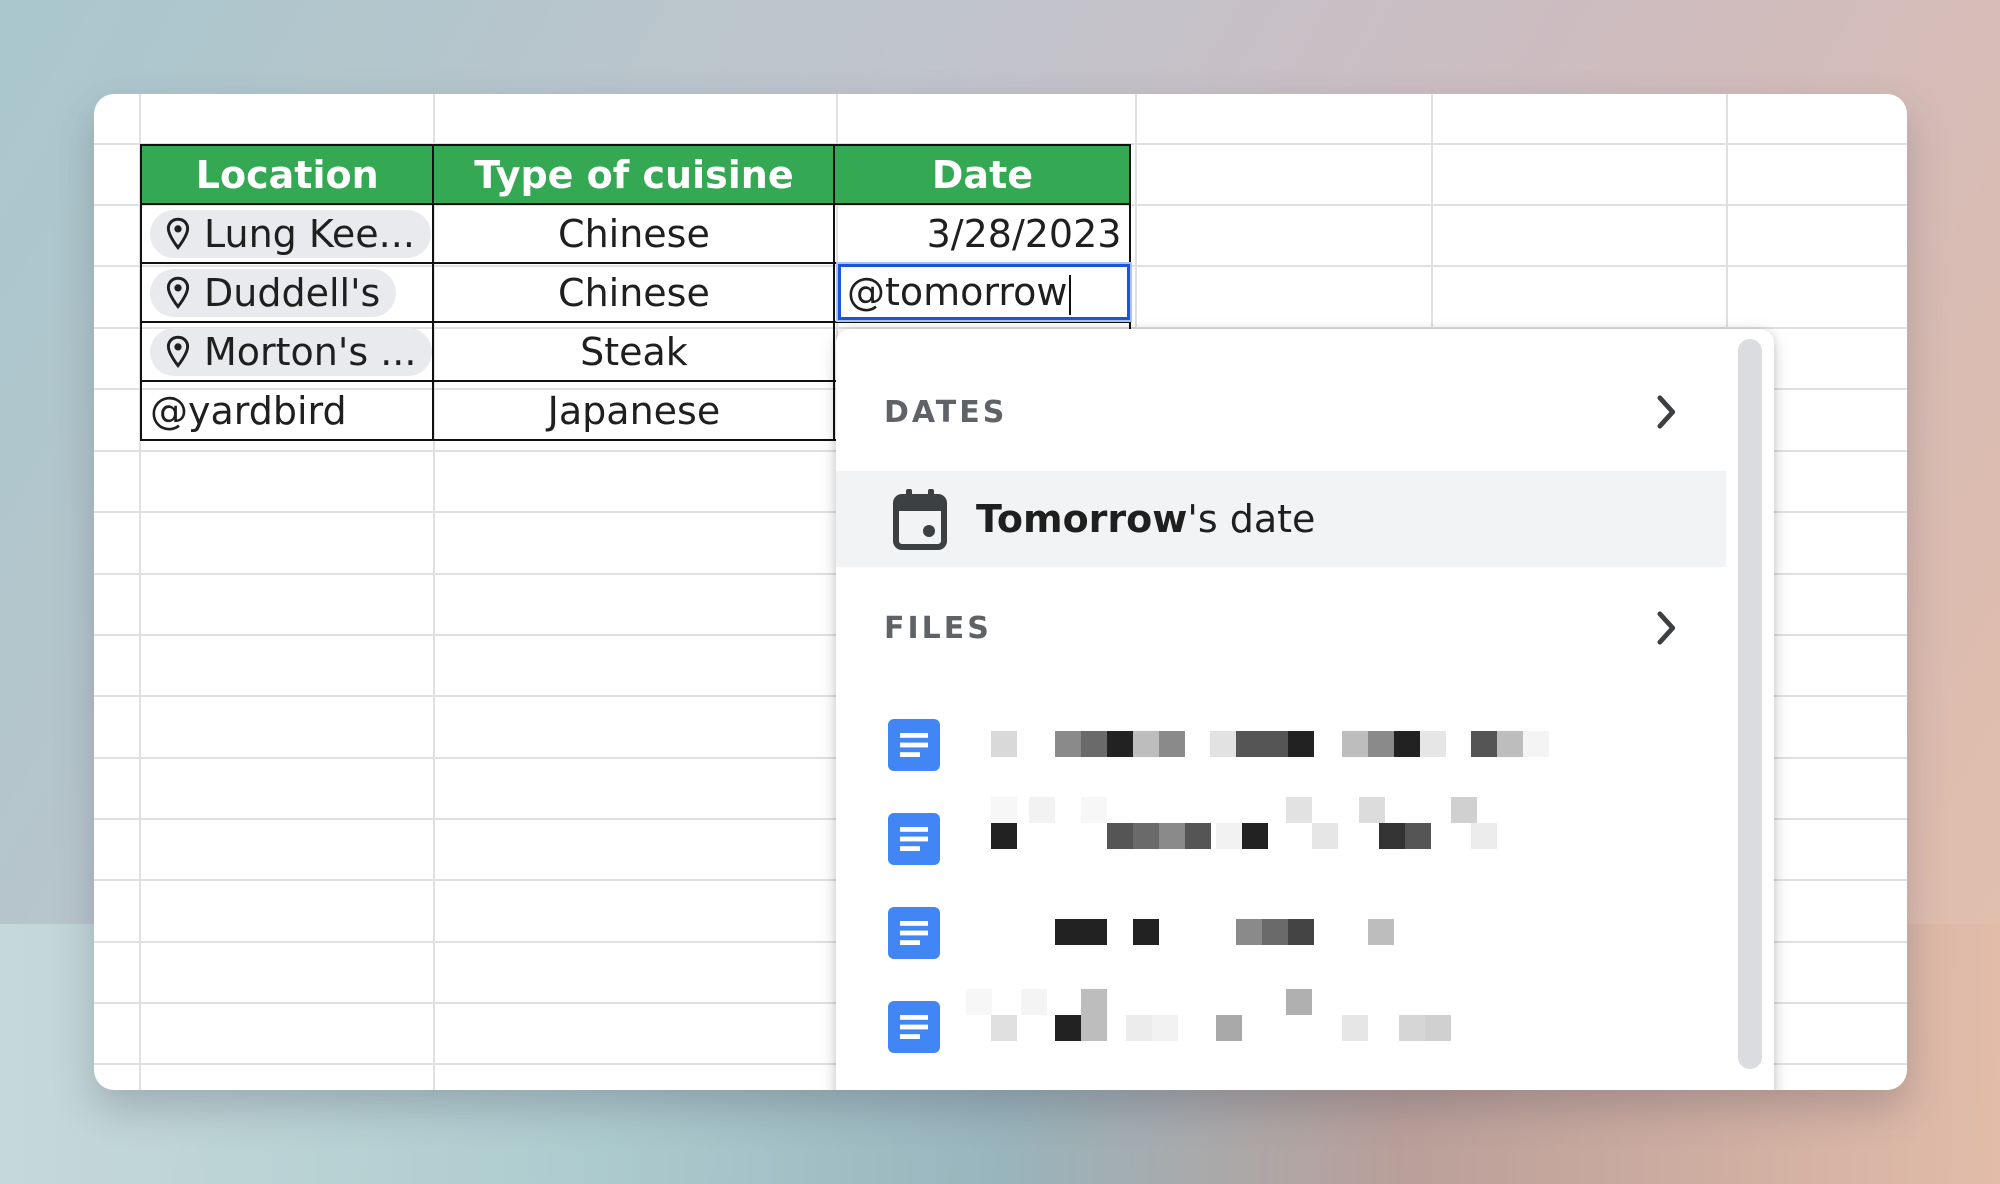  Describe the element at coordinates (287, 174) in the screenshot. I see `header-location: Location` at that location.